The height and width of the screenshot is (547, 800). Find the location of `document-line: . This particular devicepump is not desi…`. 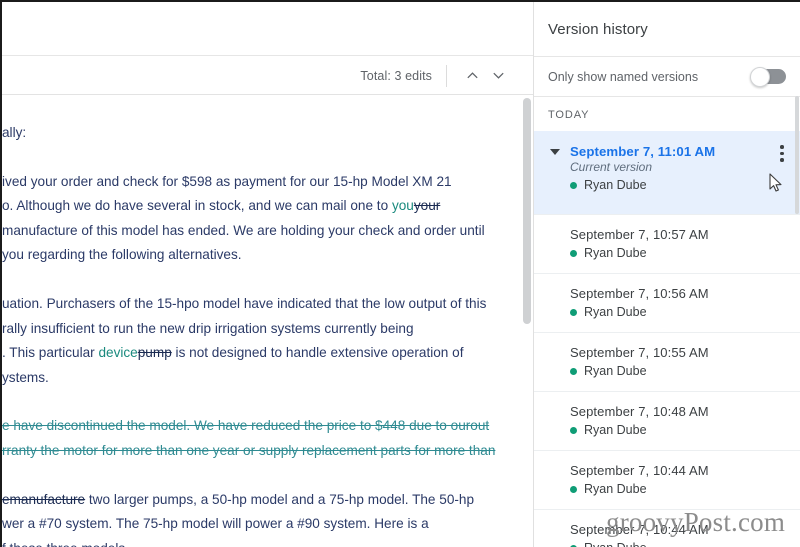

document-line: . This particular devicepump is not desi… is located at coordinates (255, 353).